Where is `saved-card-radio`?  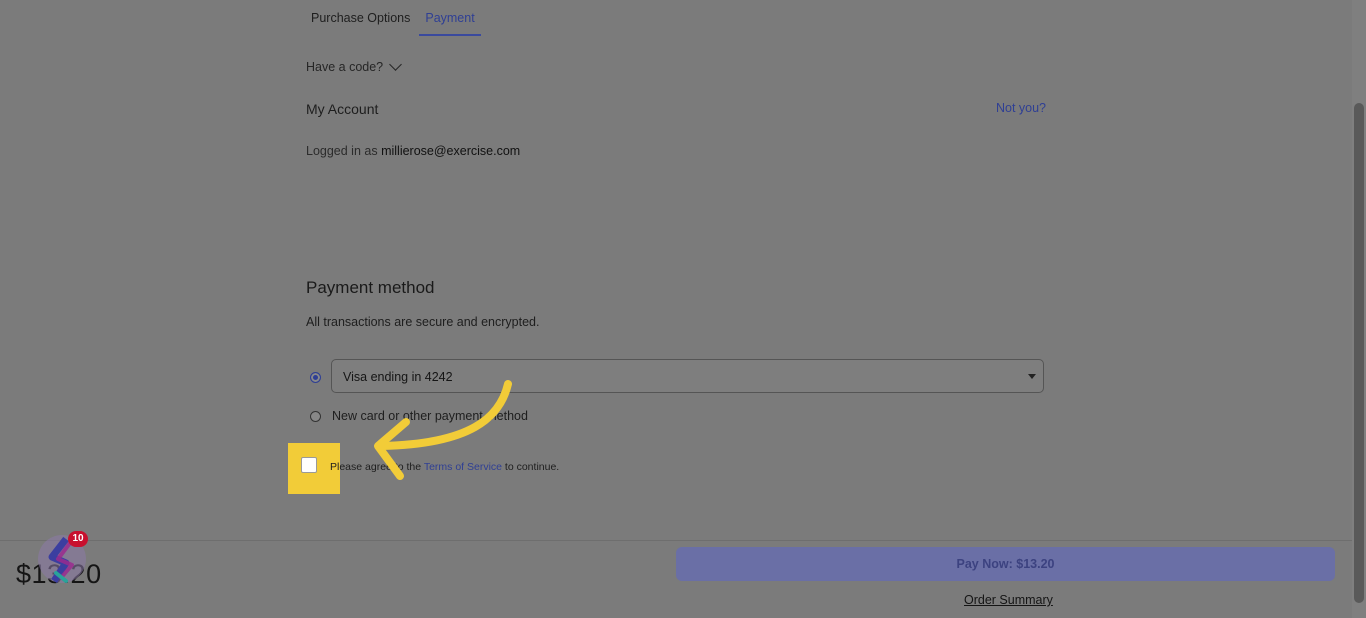
saved-card-radio is located at coordinates (315, 377).